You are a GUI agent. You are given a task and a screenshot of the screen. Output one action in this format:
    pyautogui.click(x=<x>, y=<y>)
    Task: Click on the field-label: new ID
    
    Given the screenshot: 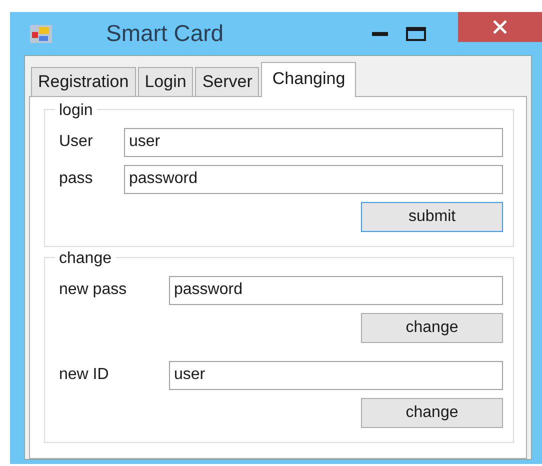 What is the action you would take?
    pyautogui.click(x=84, y=375)
    